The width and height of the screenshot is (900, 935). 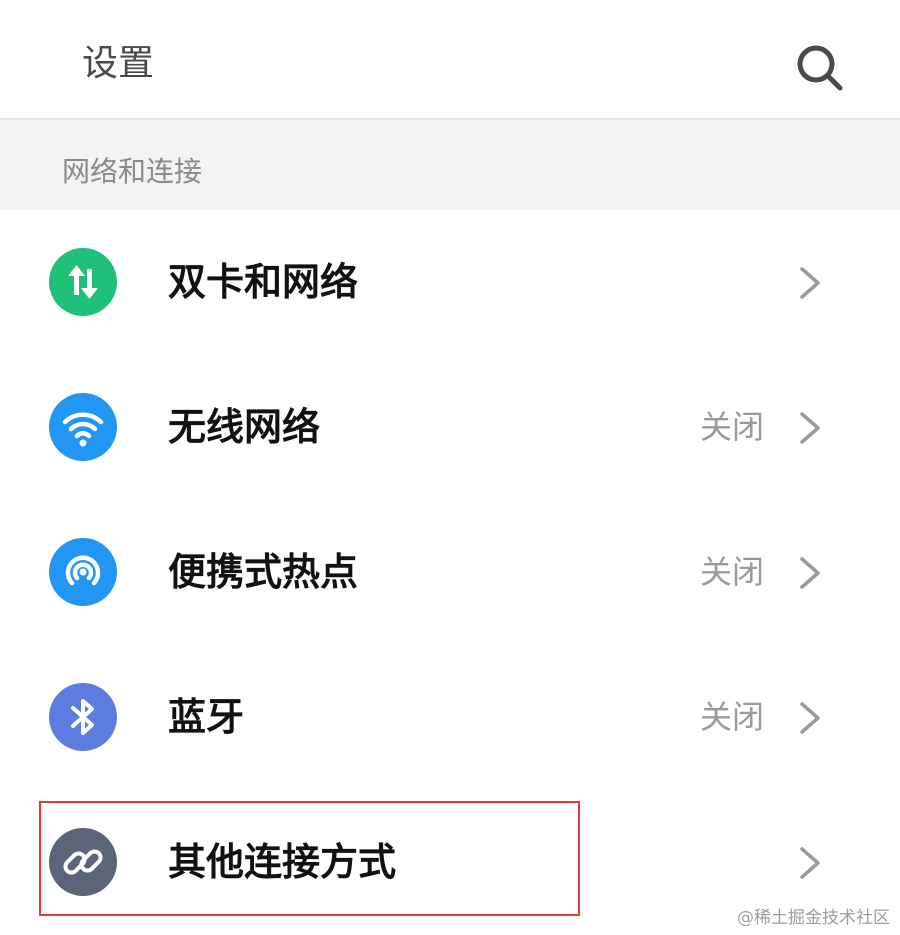 I want to click on section-title: 网络和连接, so click(x=132, y=171).